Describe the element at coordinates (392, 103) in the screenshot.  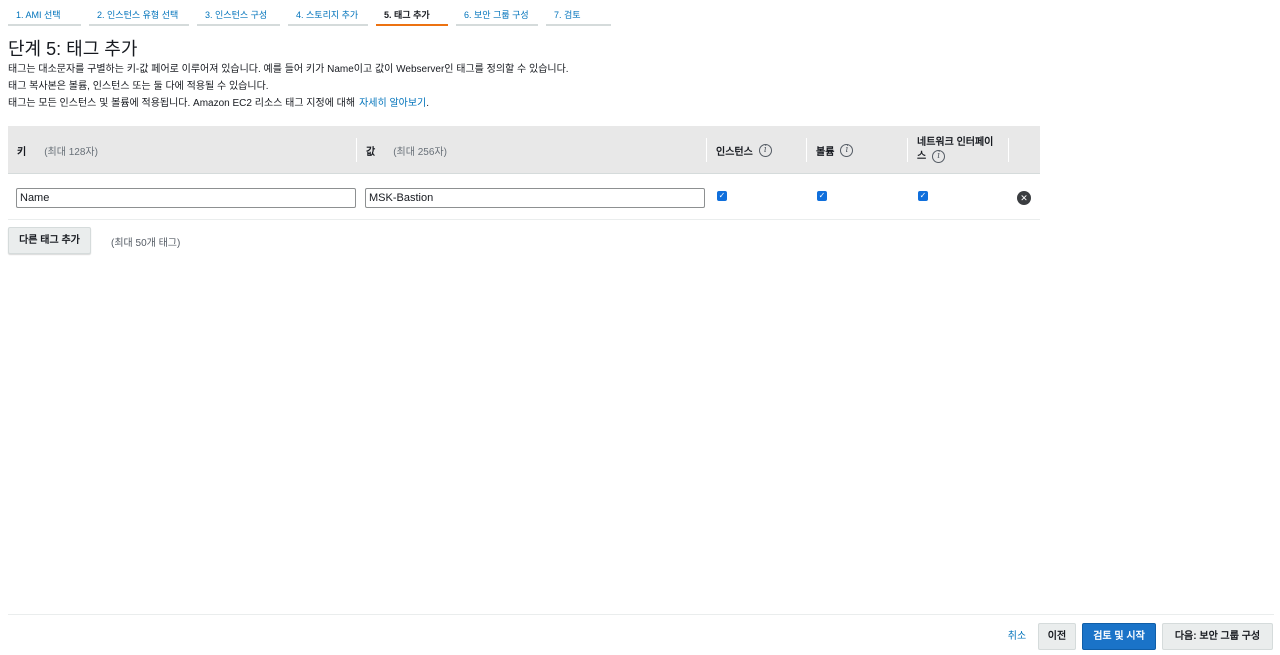
I see `learn-more-link: 자세히 알아보기` at that location.